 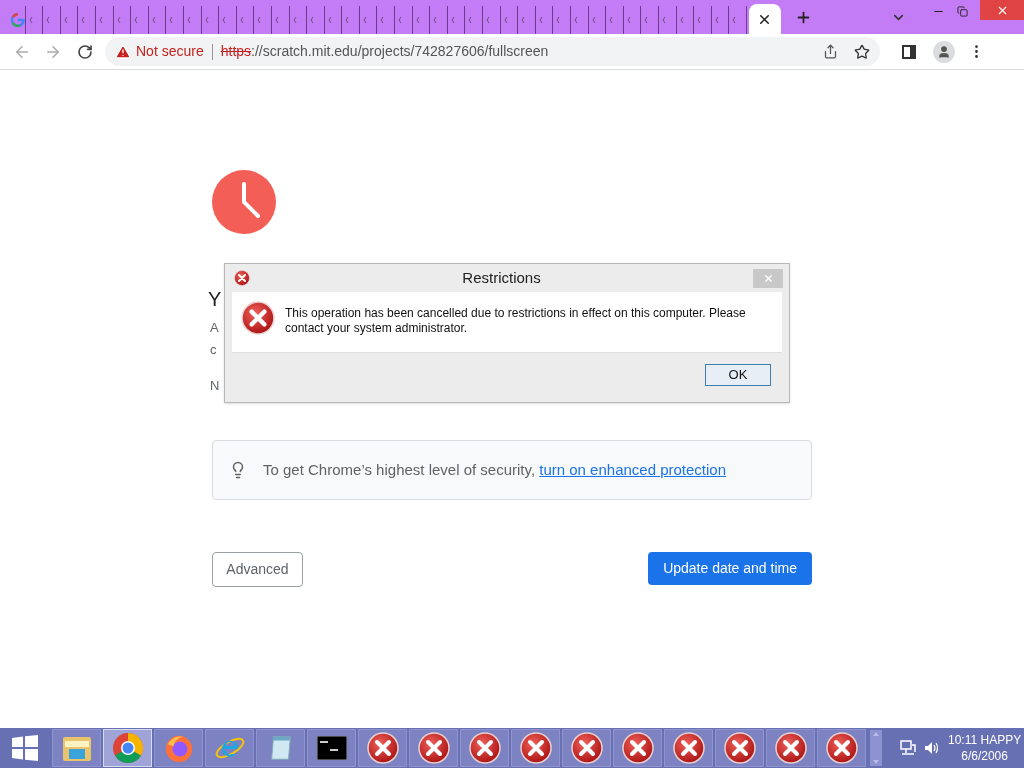 I want to click on dialog-title: Restrictions, so click(x=501, y=277).